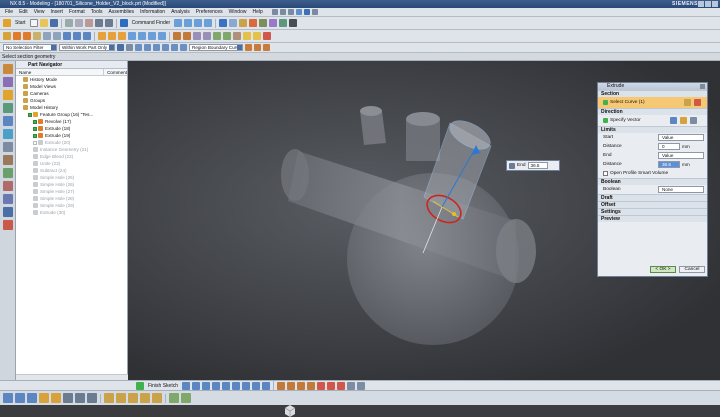 Image resolution: width=720 pixels, height=417 pixels. I want to click on plane-constructor-icon, so click(145, 398).